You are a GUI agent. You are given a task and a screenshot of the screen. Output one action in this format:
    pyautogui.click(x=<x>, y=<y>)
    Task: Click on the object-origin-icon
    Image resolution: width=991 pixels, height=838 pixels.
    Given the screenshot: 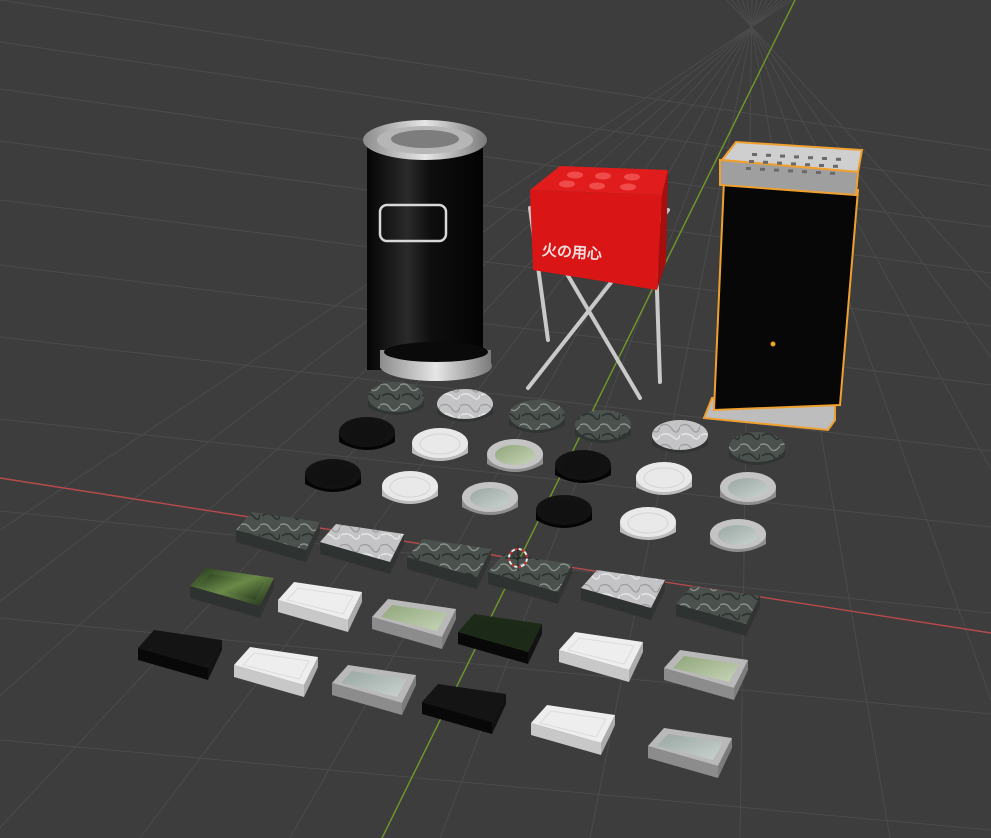 What is the action you would take?
    pyautogui.click(x=773, y=344)
    